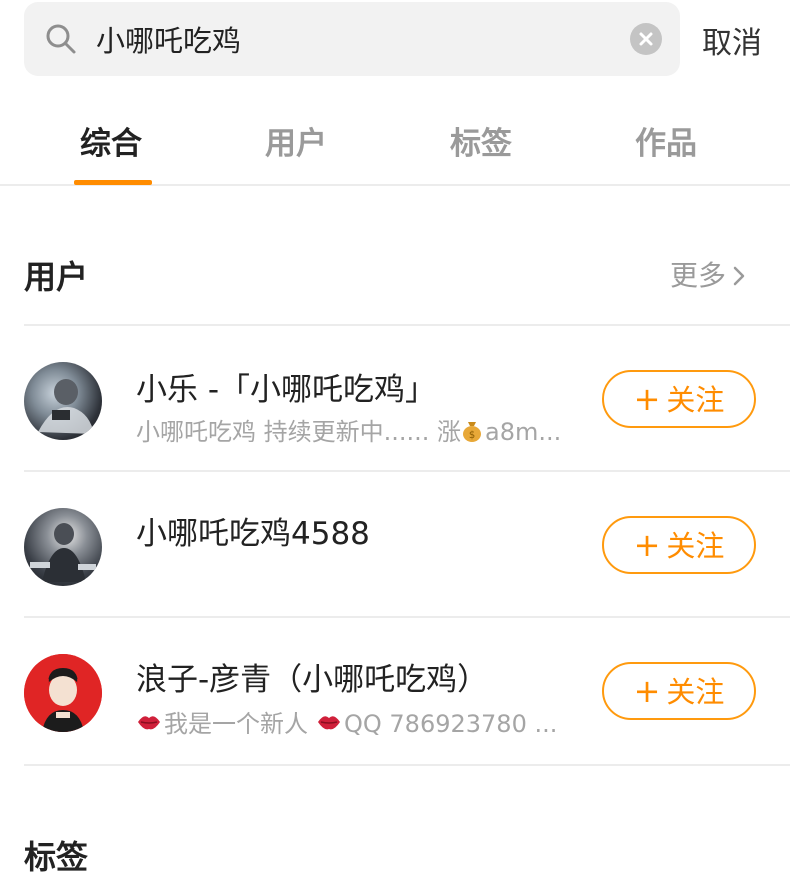  I want to click on users-section-title: 用户, so click(56, 277).